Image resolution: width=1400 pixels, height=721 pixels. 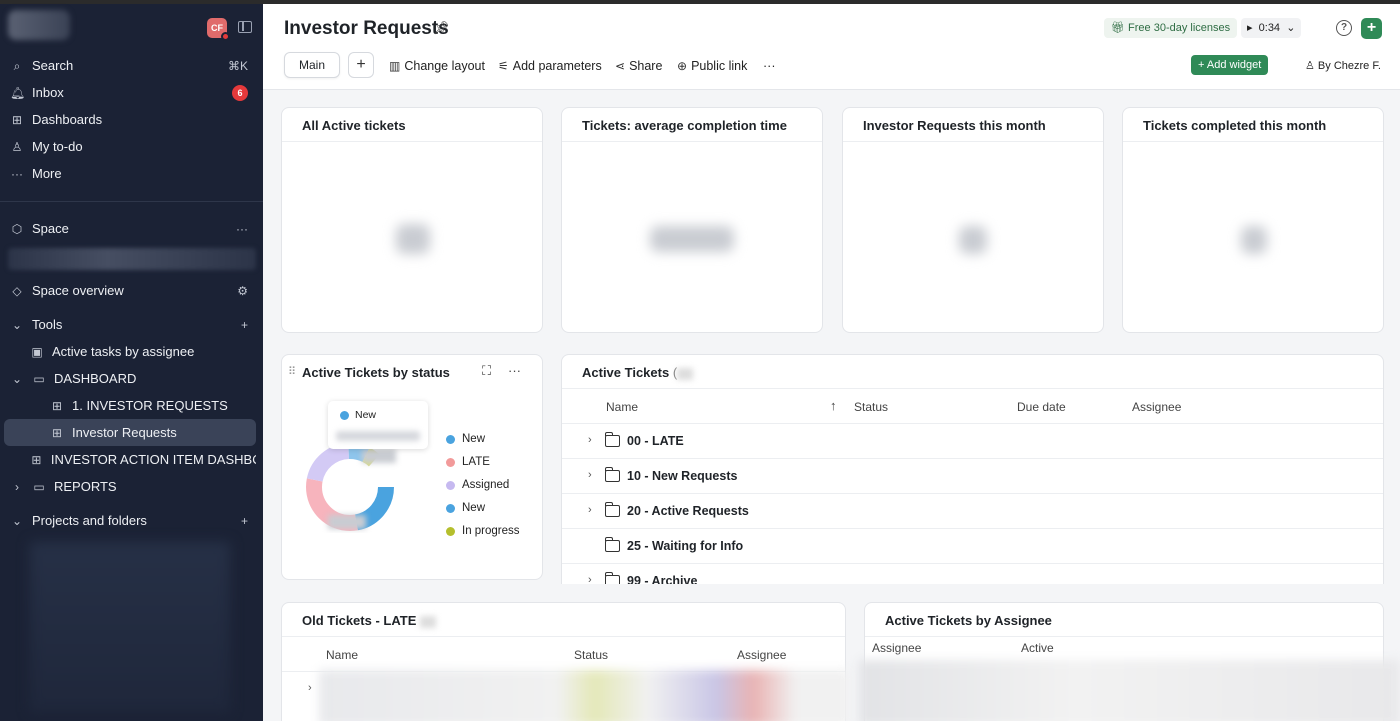 I want to click on page-title: Investor Requests, so click(x=366, y=28).